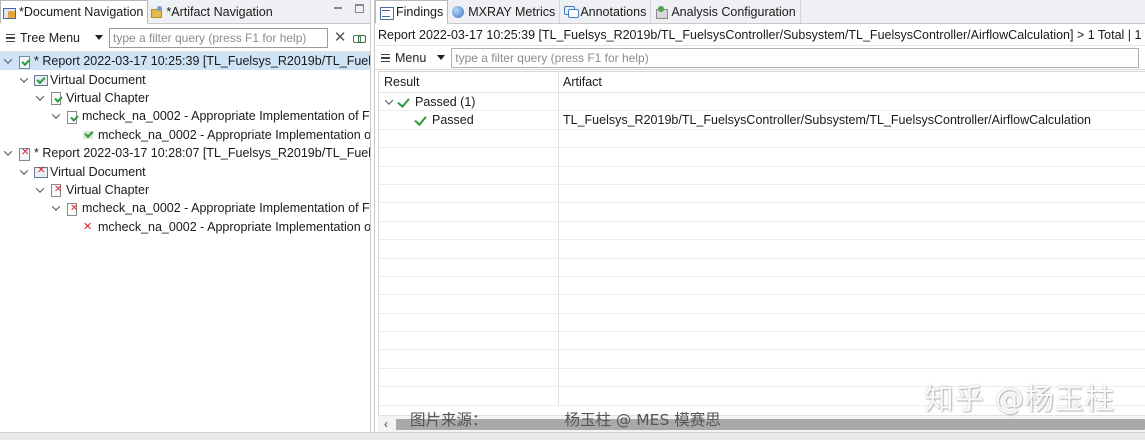 This screenshot has height=440, width=1145. I want to click on table-group-row: Passed (1), so click(762, 102).